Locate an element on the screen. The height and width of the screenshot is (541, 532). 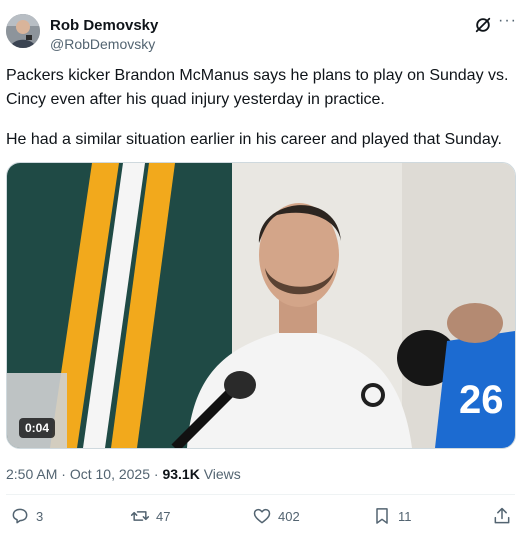
action-bar: 3 47 402 11 is located at coordinates (266, 519).